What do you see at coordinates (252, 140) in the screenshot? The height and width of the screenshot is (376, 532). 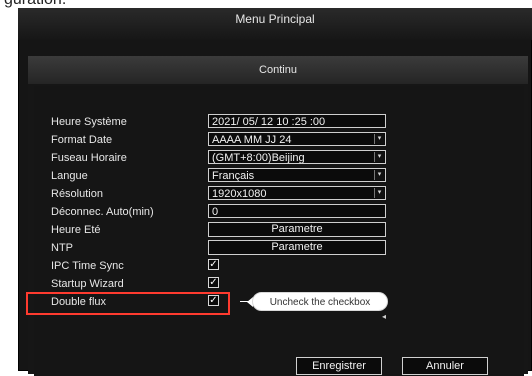 I see `date-format-value: AAAA MM JJ 24` at bounding box center [252, 140].